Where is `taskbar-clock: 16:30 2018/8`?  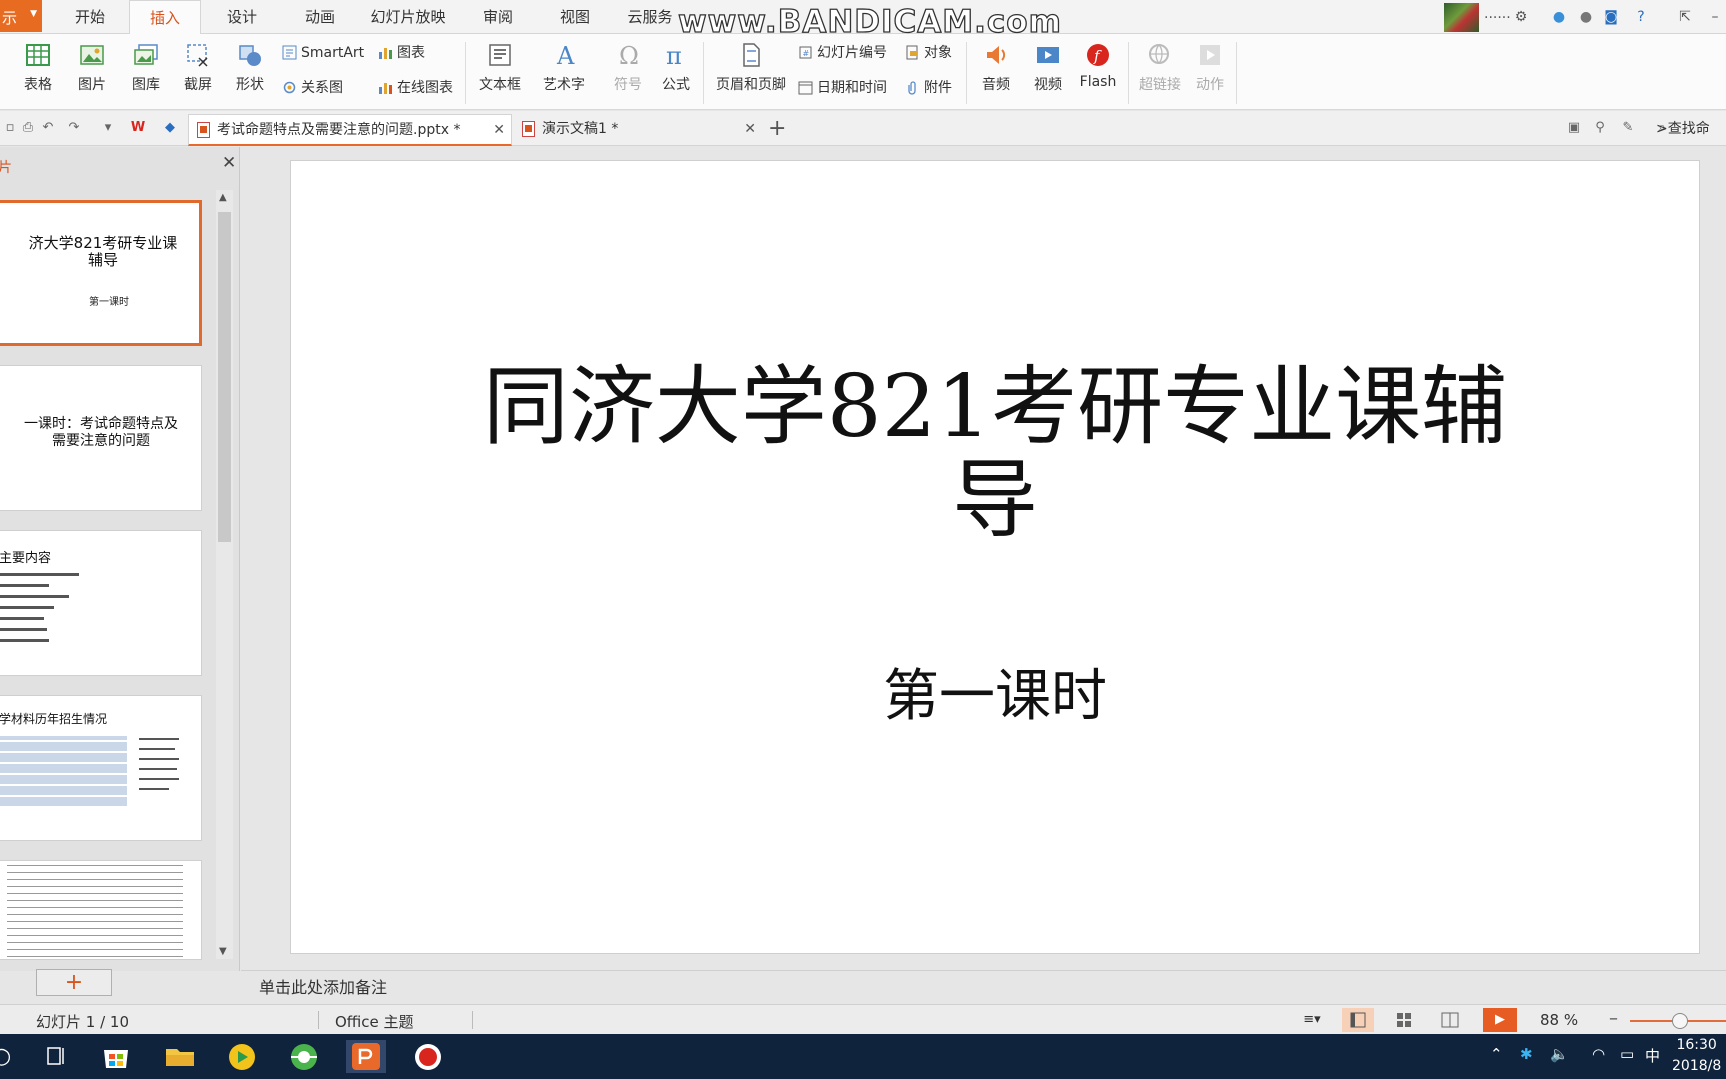
taskbar-clock: 16:30 2018/8 is located at coordinates (1696, 1056).